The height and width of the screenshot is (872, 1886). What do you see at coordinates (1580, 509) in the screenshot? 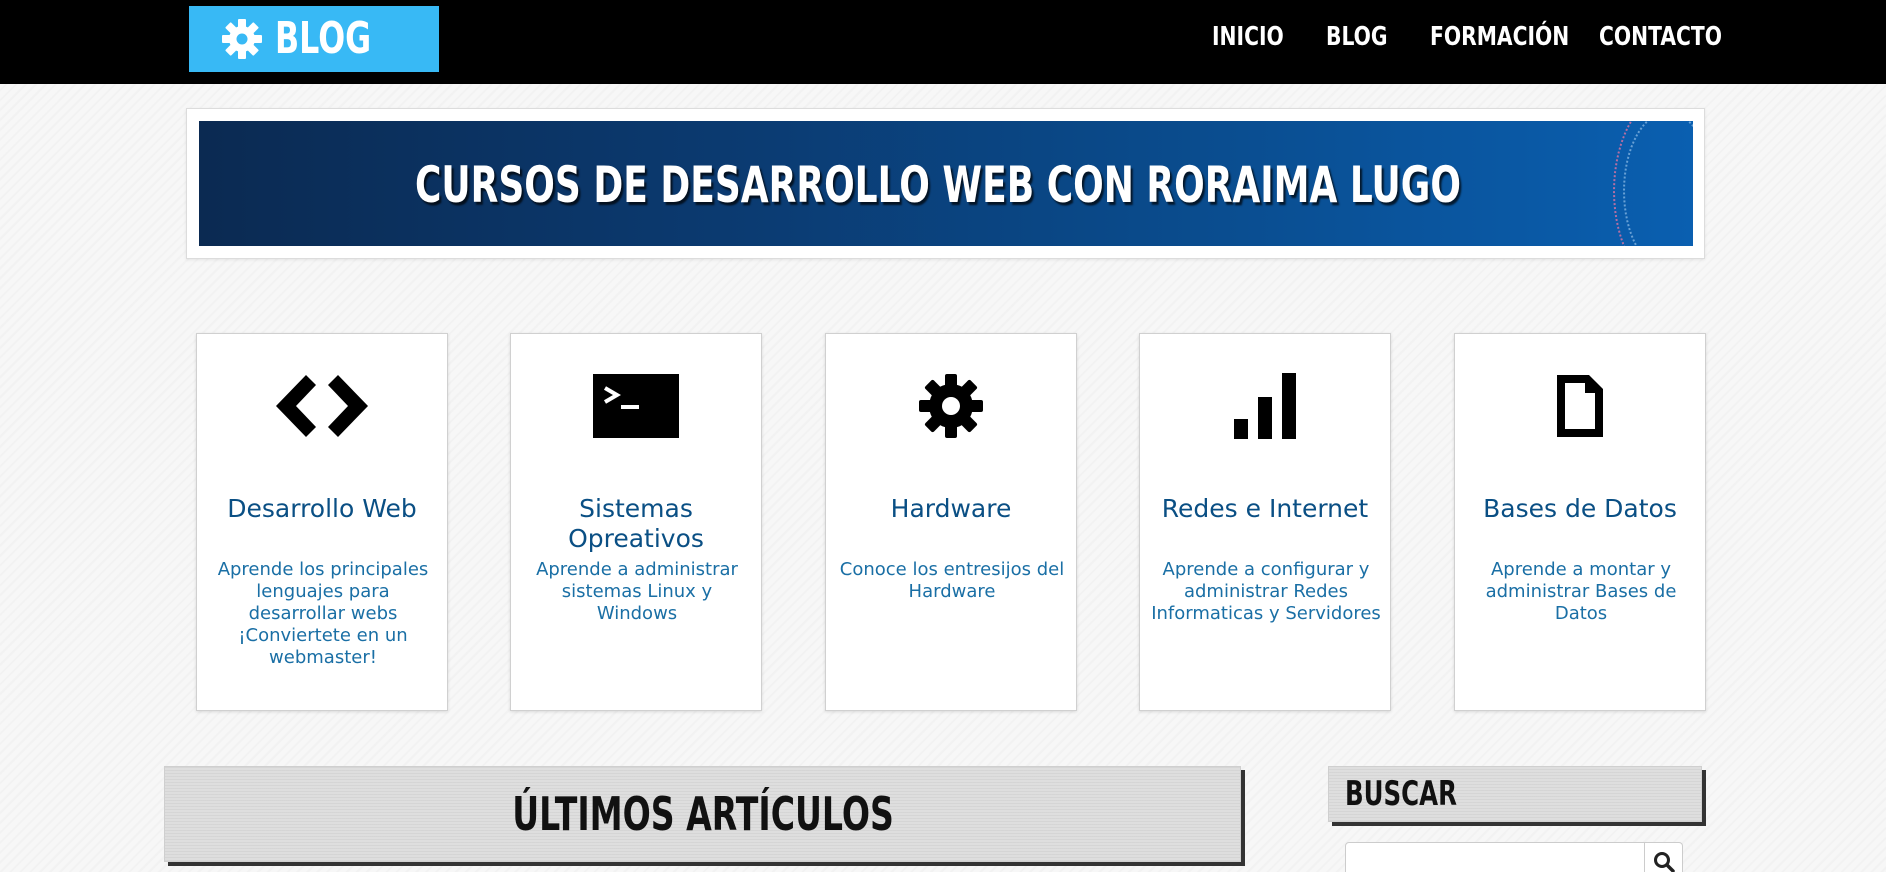
I see `card-title: Bases de Datos` at bounding box center [1580, 509].